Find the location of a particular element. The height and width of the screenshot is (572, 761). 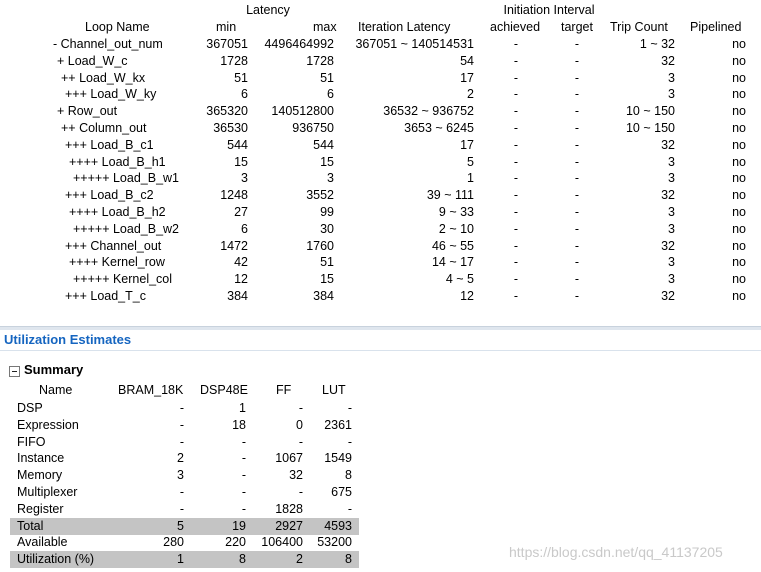

ff-cell: - is located at coordinates (300, 441).